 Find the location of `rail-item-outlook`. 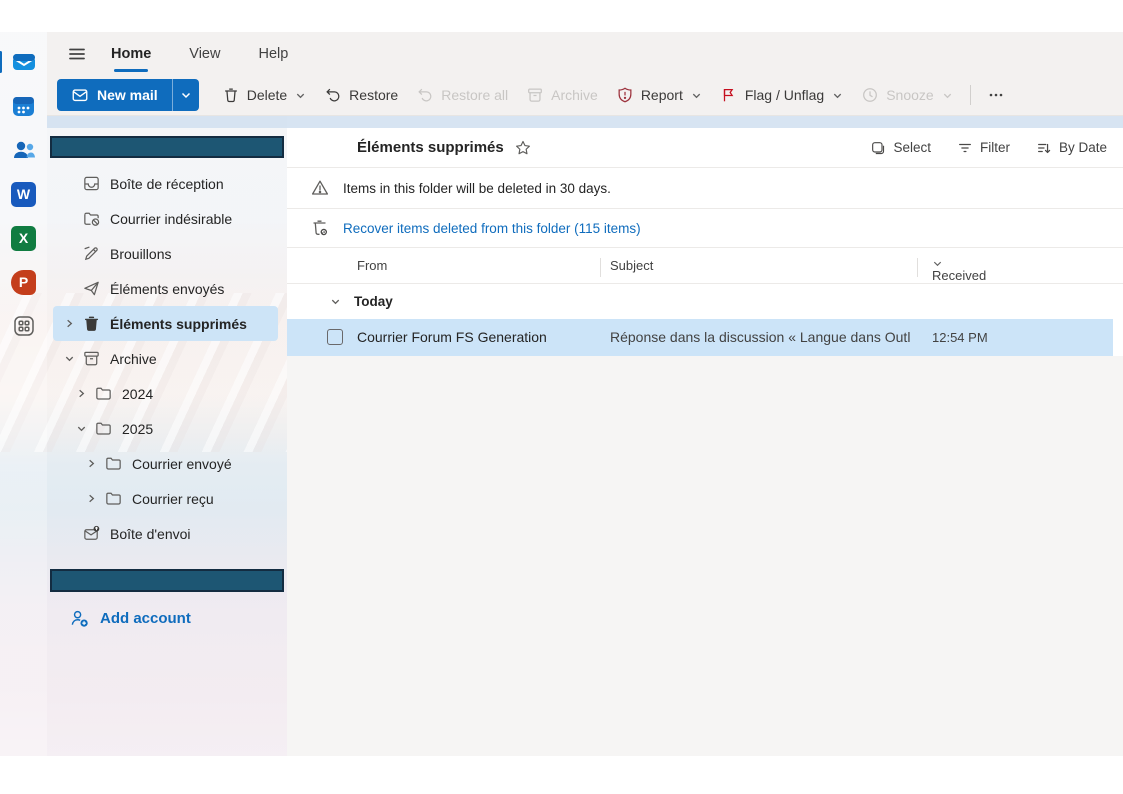

rail-item-outlook is located at coordinates (19, 62).